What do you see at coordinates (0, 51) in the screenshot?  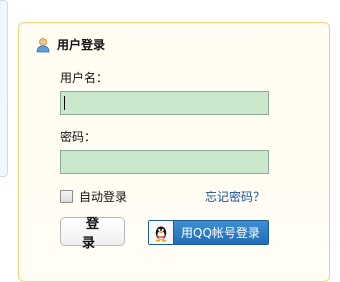 I see `left-panel-fill` at bounding box center [0, 51].